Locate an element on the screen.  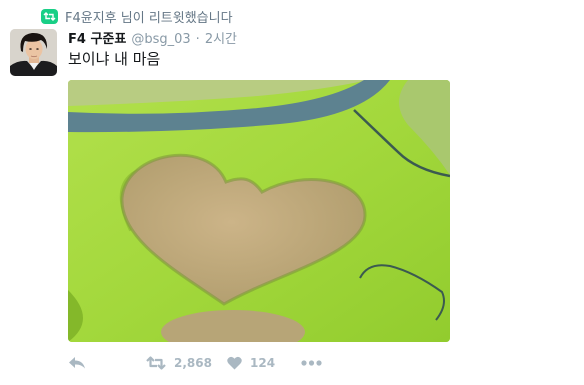
like-button: 124 is located at coordinates (264, 363).